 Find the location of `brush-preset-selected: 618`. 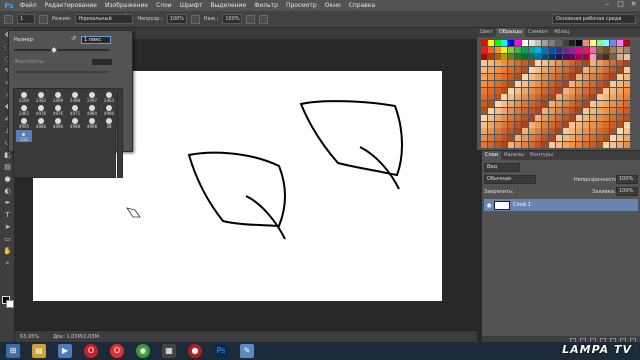

brush-preset-selected: 618 is located at coordinates (24, 136).